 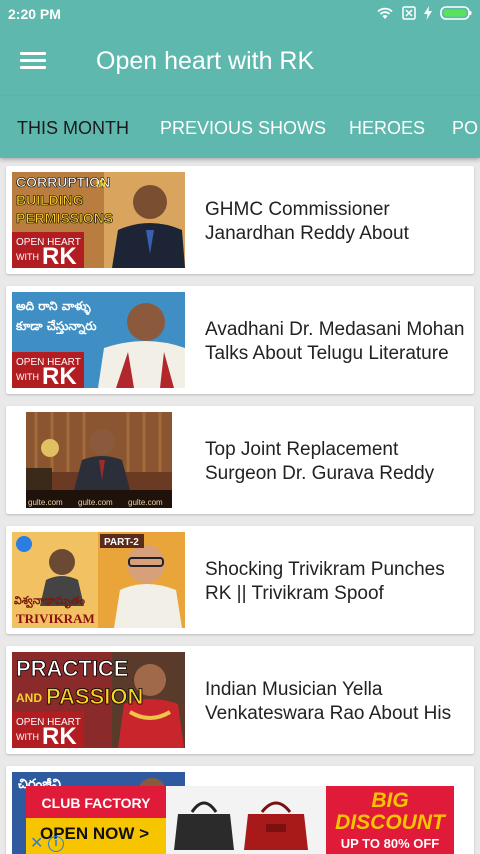 I want to click on sim-icon, so click(x=409, y=13).